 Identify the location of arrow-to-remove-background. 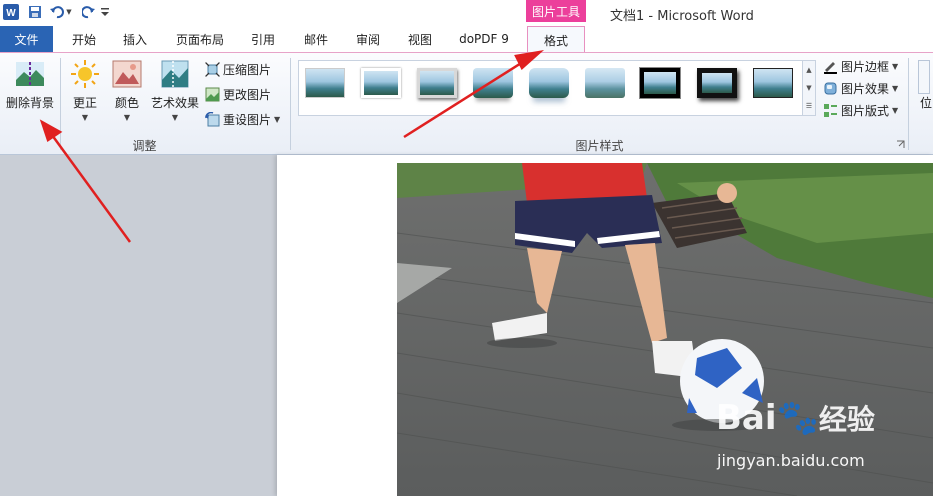
(91, 188).